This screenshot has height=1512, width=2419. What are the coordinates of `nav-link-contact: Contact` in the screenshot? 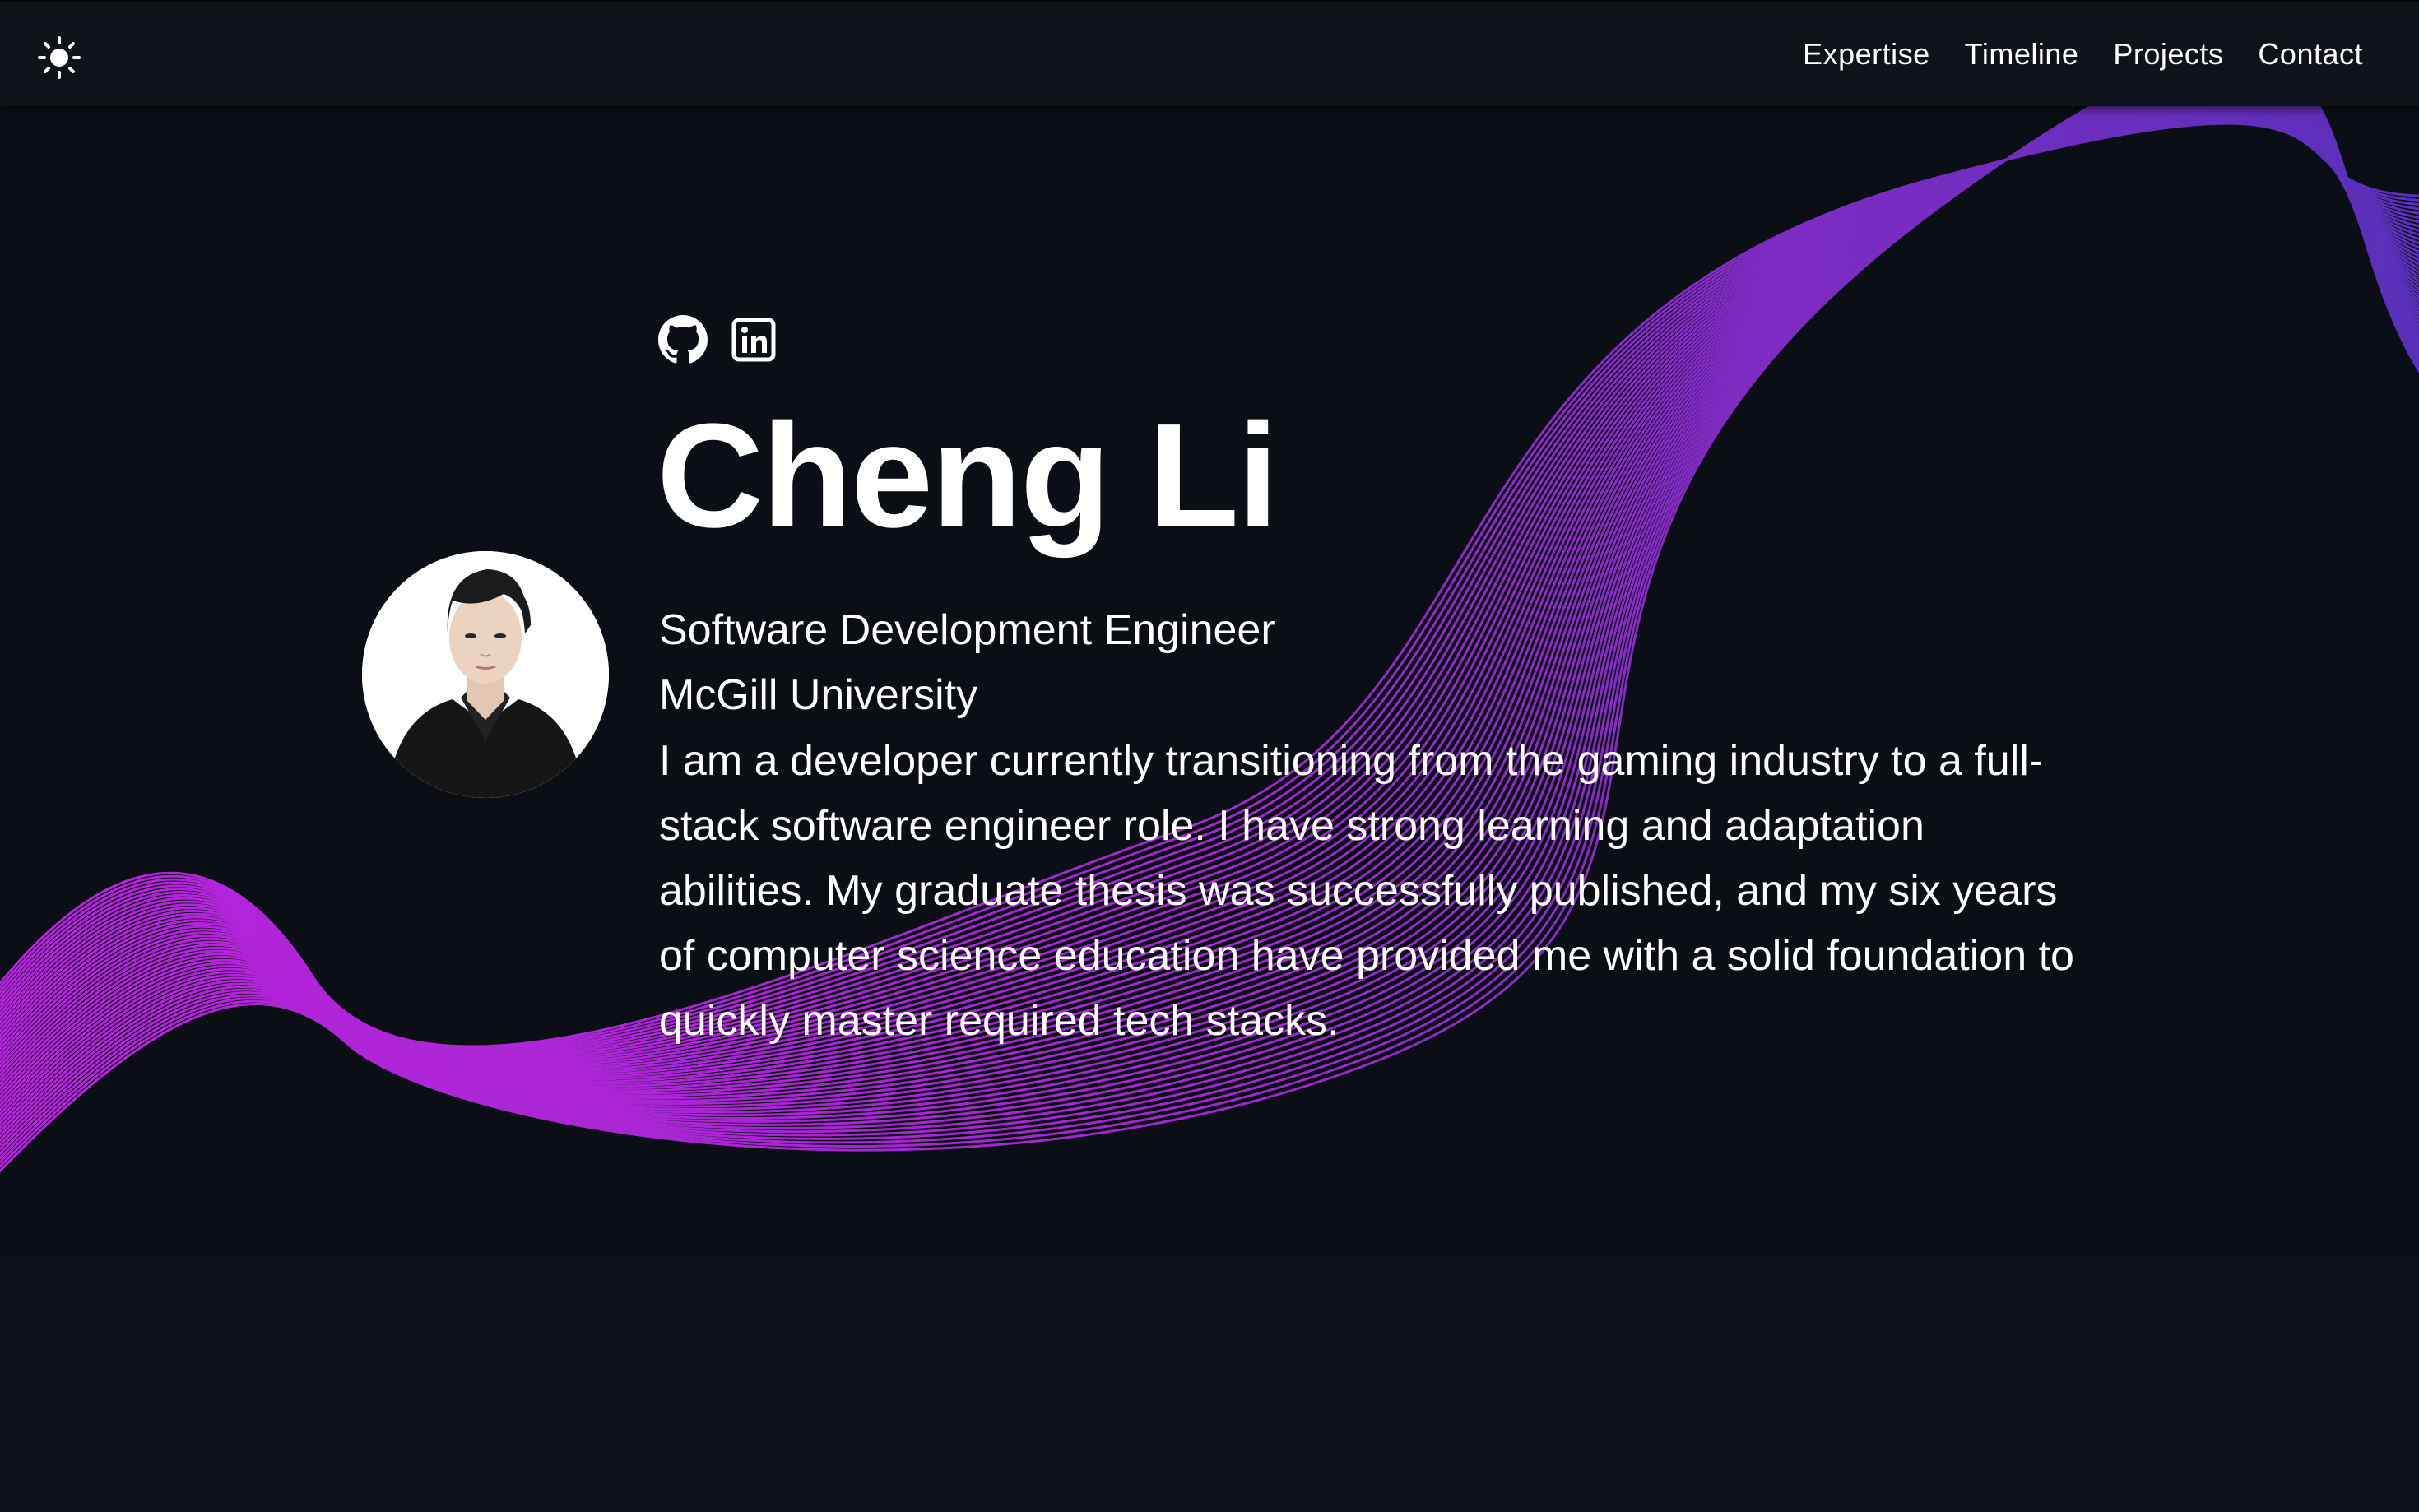 It's located at (2310, 54).